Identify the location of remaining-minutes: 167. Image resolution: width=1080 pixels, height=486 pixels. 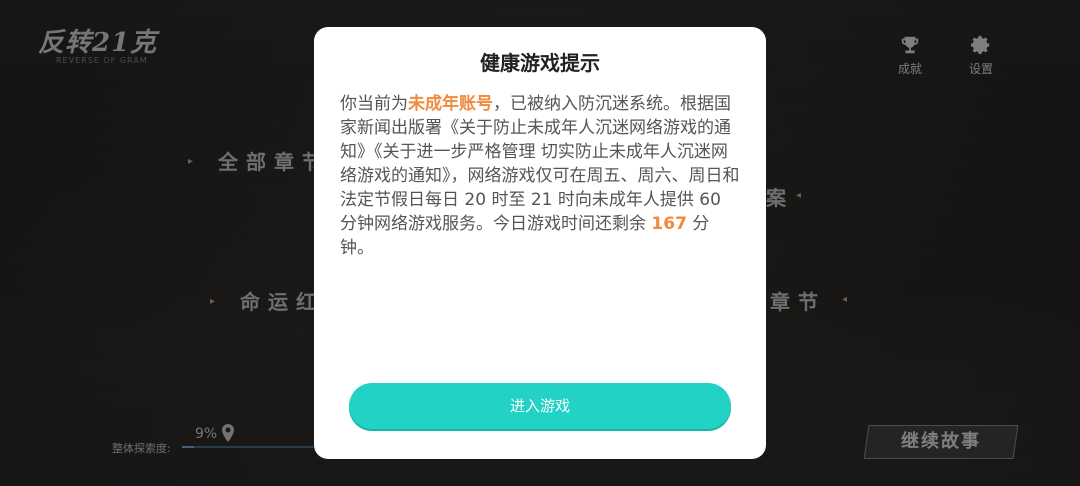
(669, 224).